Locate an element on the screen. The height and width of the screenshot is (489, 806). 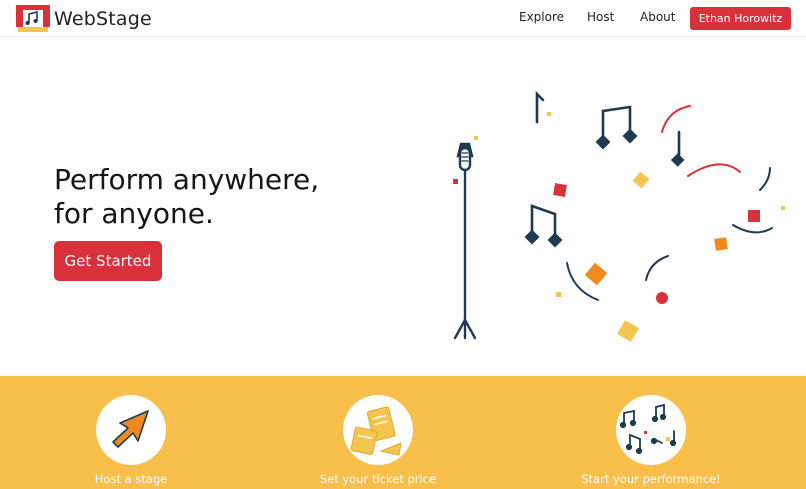
feature-host-stage: Host a stage is located at coordinates (131, 440).